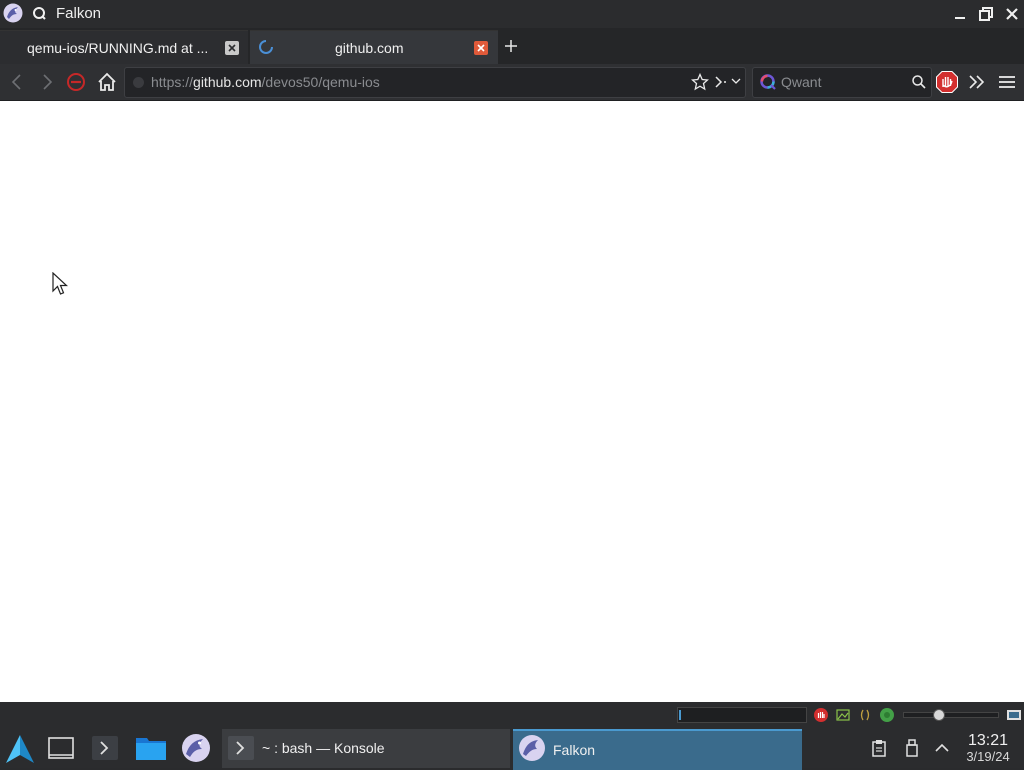 This screenshot has width=1024, height=770. I want to click on cpu-monitor-widget, so click(742, 715).